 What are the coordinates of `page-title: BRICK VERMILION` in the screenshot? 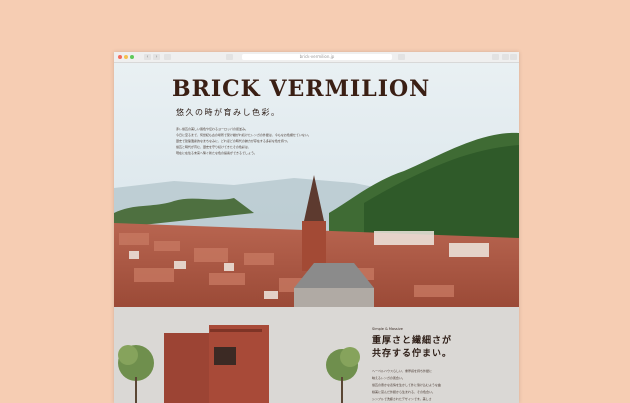 It's located at (301, 89).